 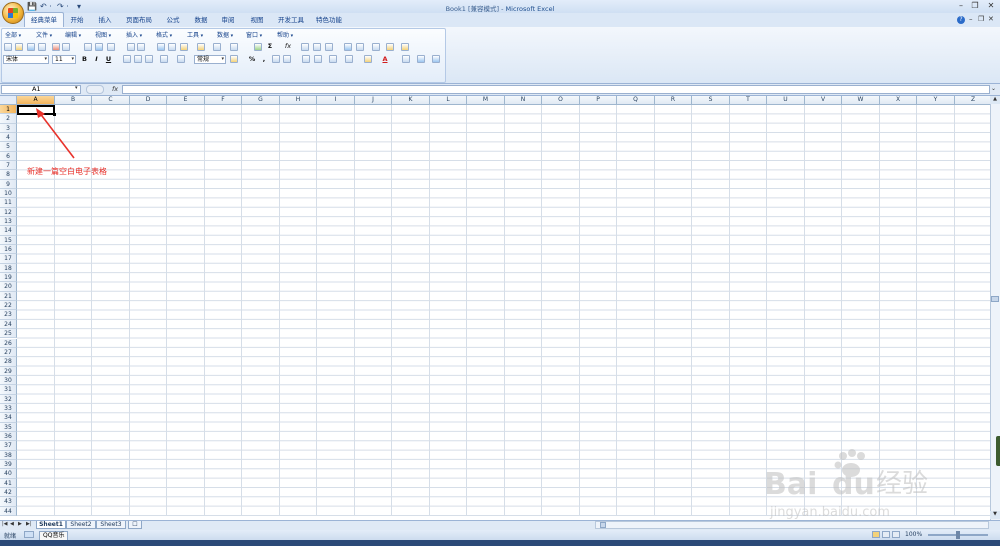 I want to click on row-header: 36, so click(x=8, y=436).